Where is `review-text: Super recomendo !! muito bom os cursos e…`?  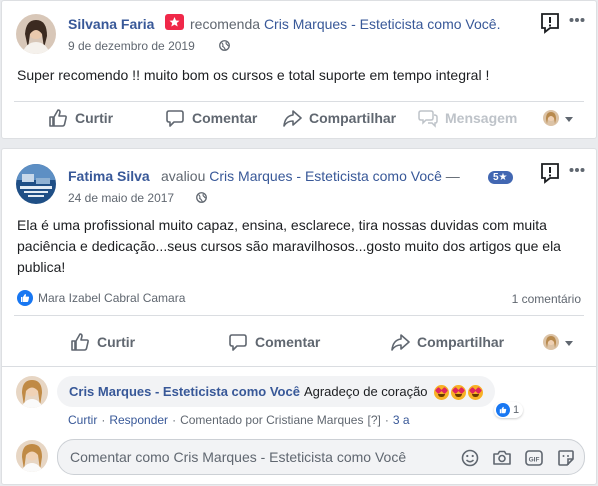
review-text: Super recomendo !! muito bom os cursos e… is located at coordinates (253, 75).